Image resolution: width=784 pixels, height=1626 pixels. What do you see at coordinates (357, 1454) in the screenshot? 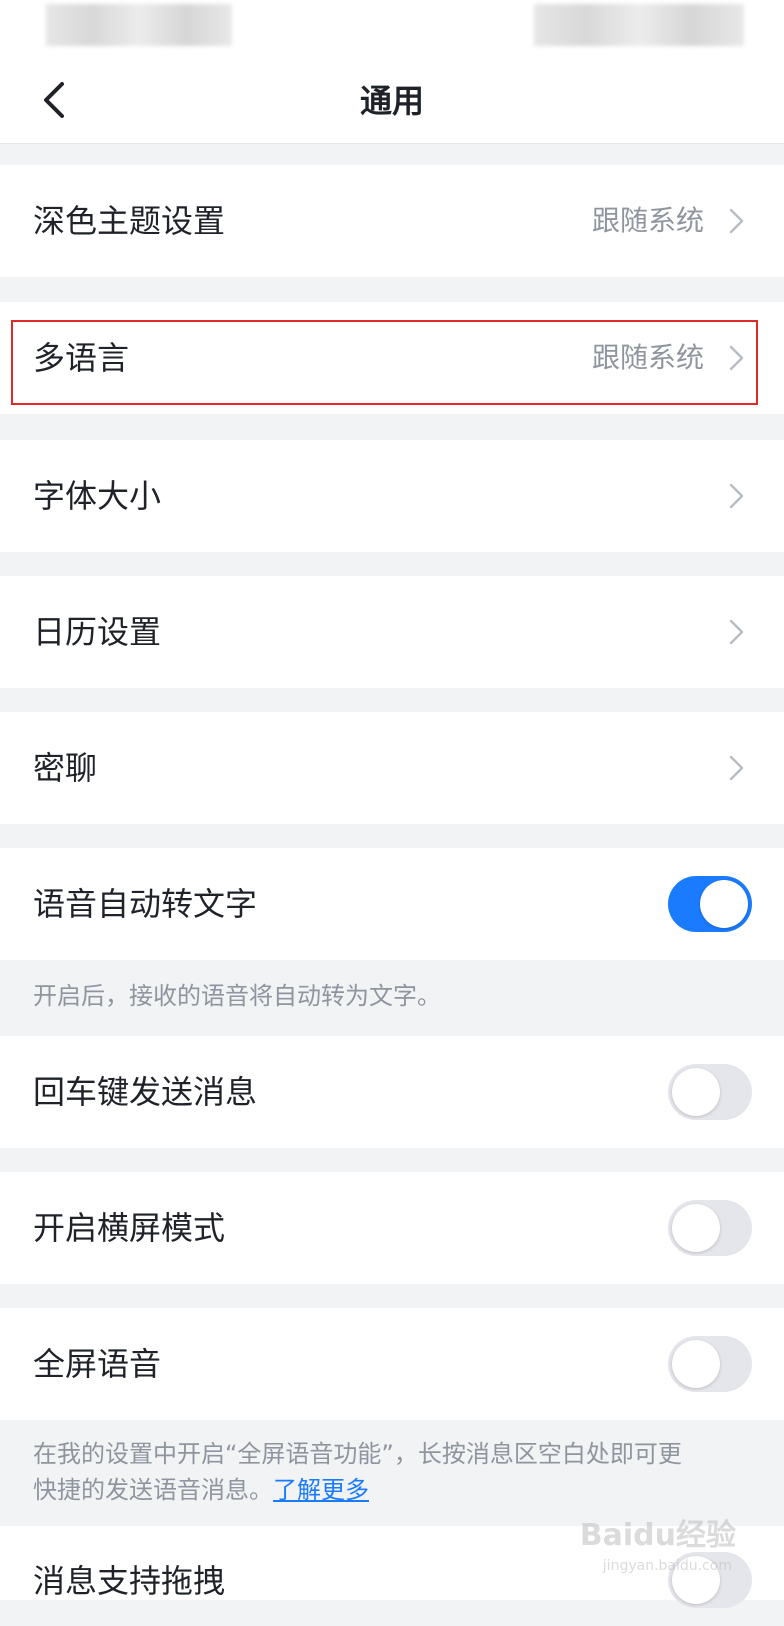
I see `caption-line-1: 在我的设置中开启“全屏语音功能”，长按消息区空白处即可更` at bounding box center [357, 1454].